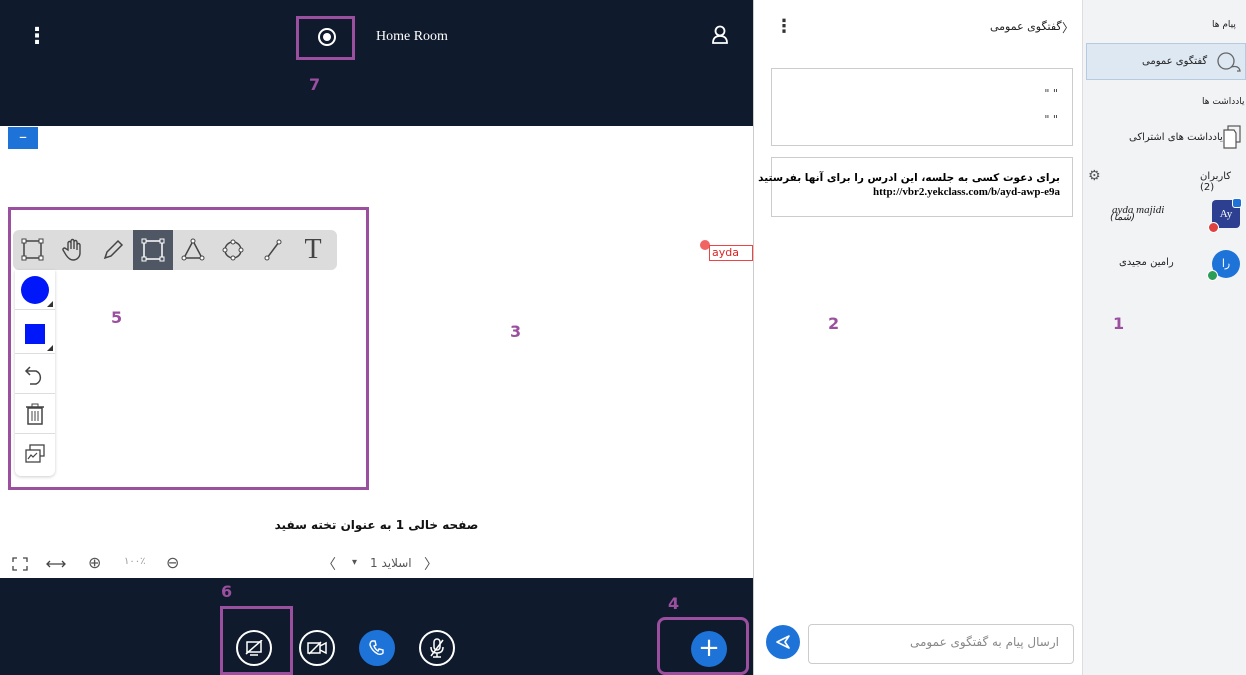 The image size is (1246, 675). I want to click on annotation-7: 7, so click(315, 84).